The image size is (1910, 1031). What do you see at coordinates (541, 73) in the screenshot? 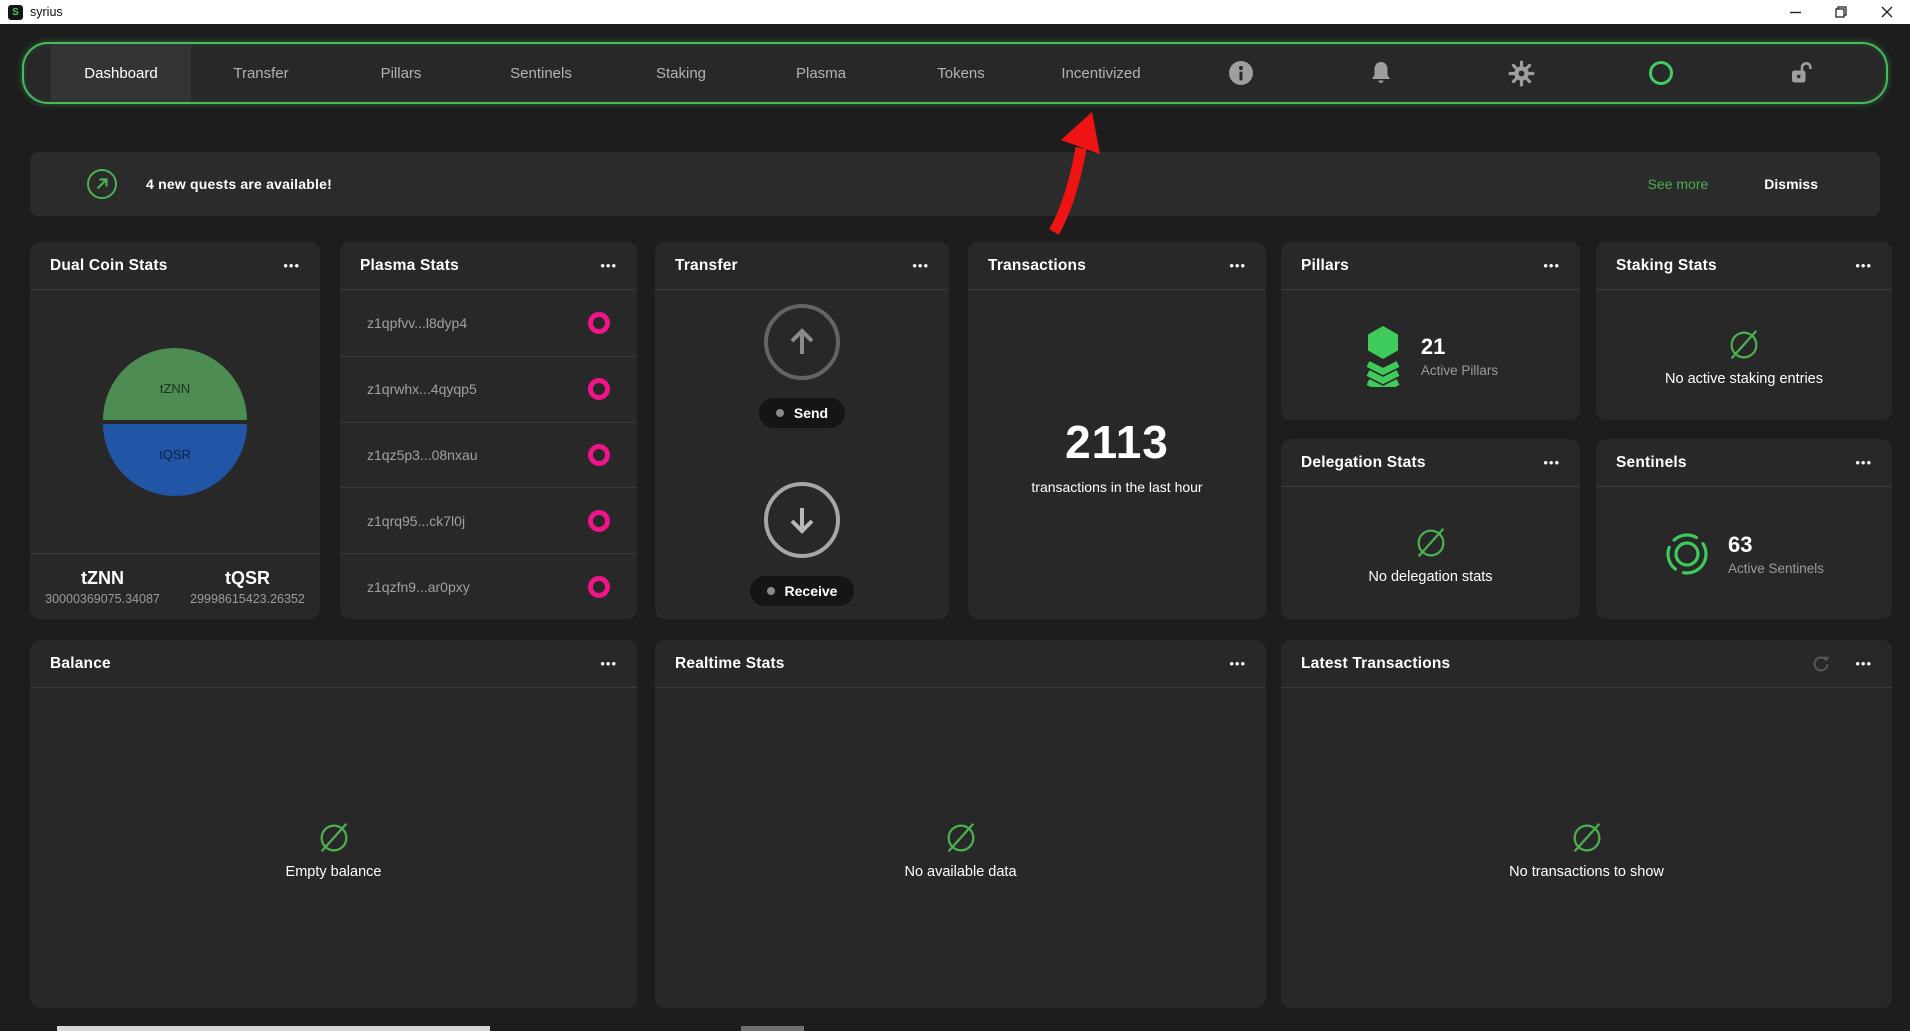
I see `tab-sentinels: Sentinels` at bounding box center [541, 73].